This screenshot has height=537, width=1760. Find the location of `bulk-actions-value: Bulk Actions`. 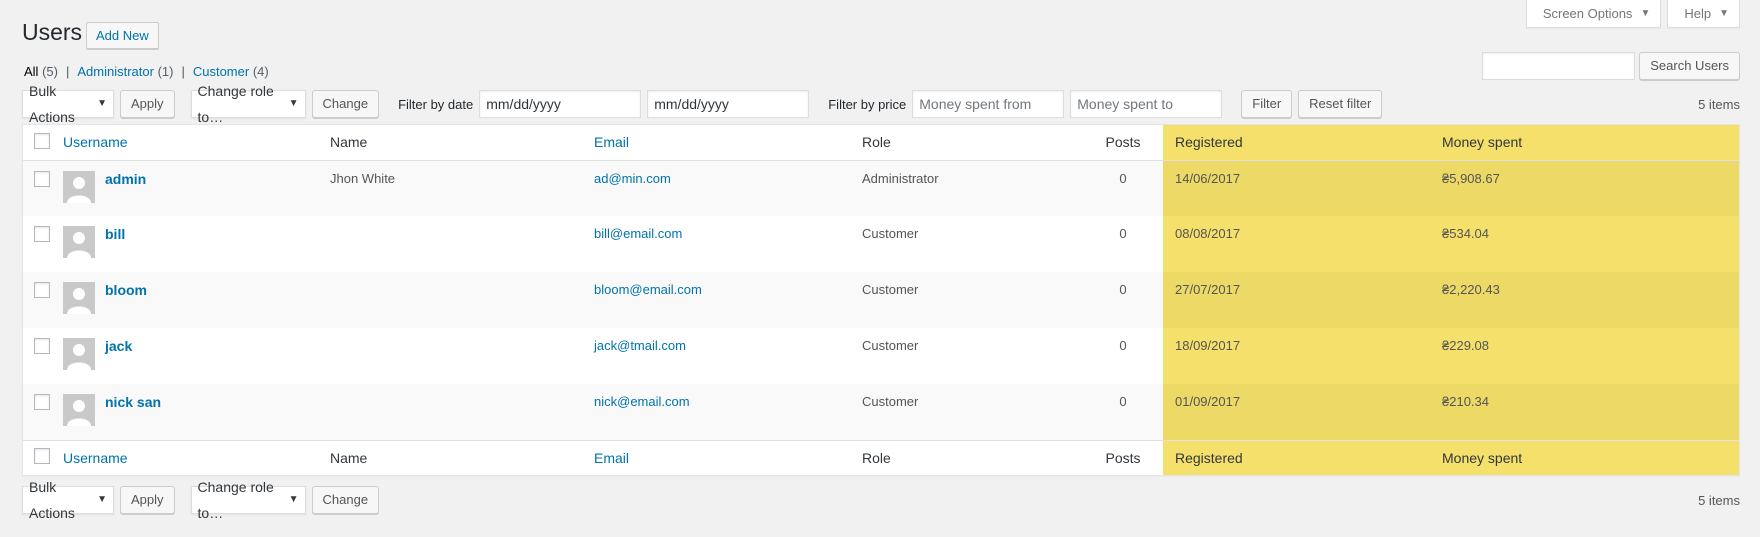

bulk-actions-value: Bulk Actions is located at coordinates (52, 500).